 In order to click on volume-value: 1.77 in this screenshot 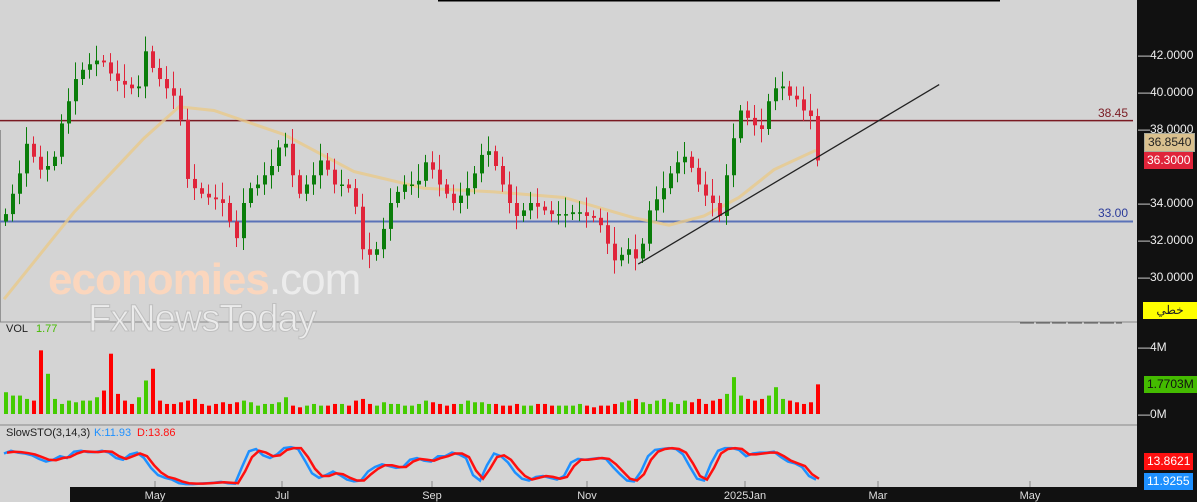, I will do `click(47, 329)`.